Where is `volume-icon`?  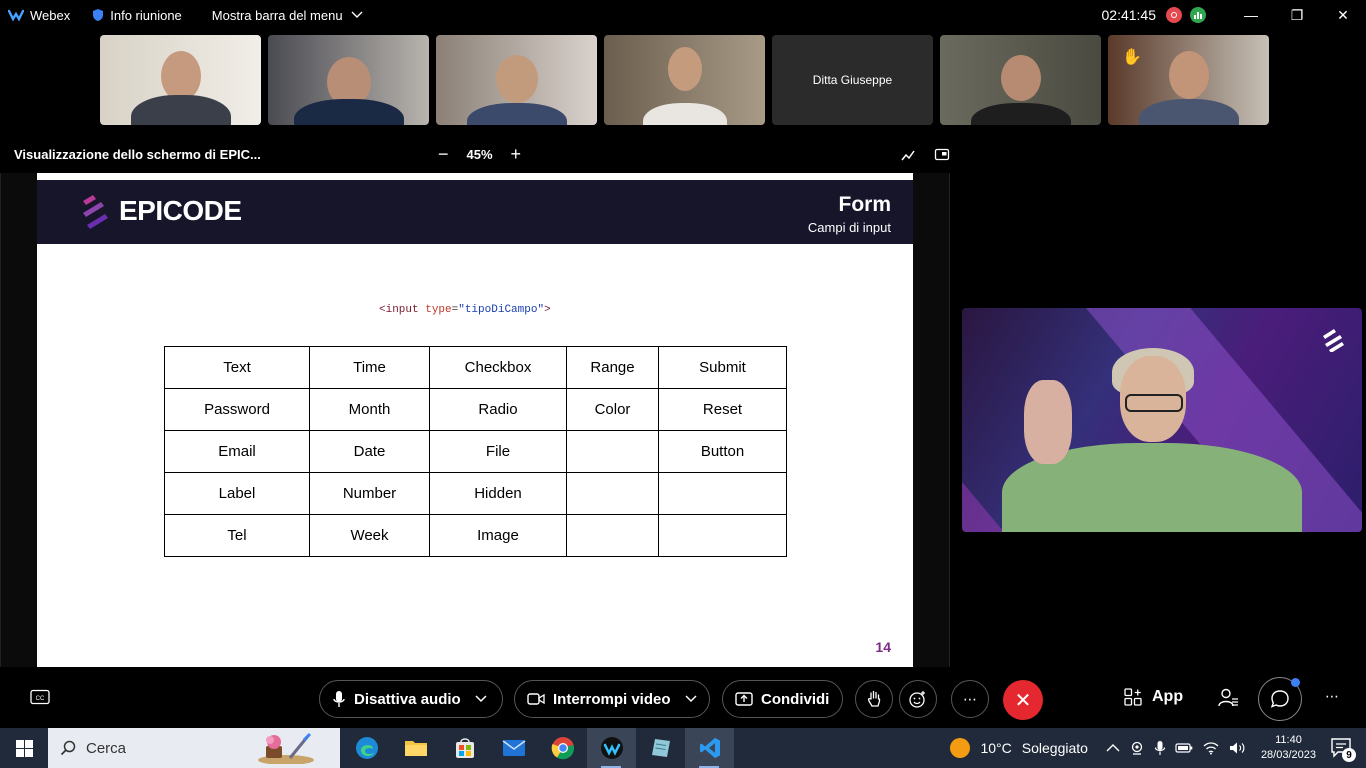
volume-icon is located at coordinates (1238, 748).